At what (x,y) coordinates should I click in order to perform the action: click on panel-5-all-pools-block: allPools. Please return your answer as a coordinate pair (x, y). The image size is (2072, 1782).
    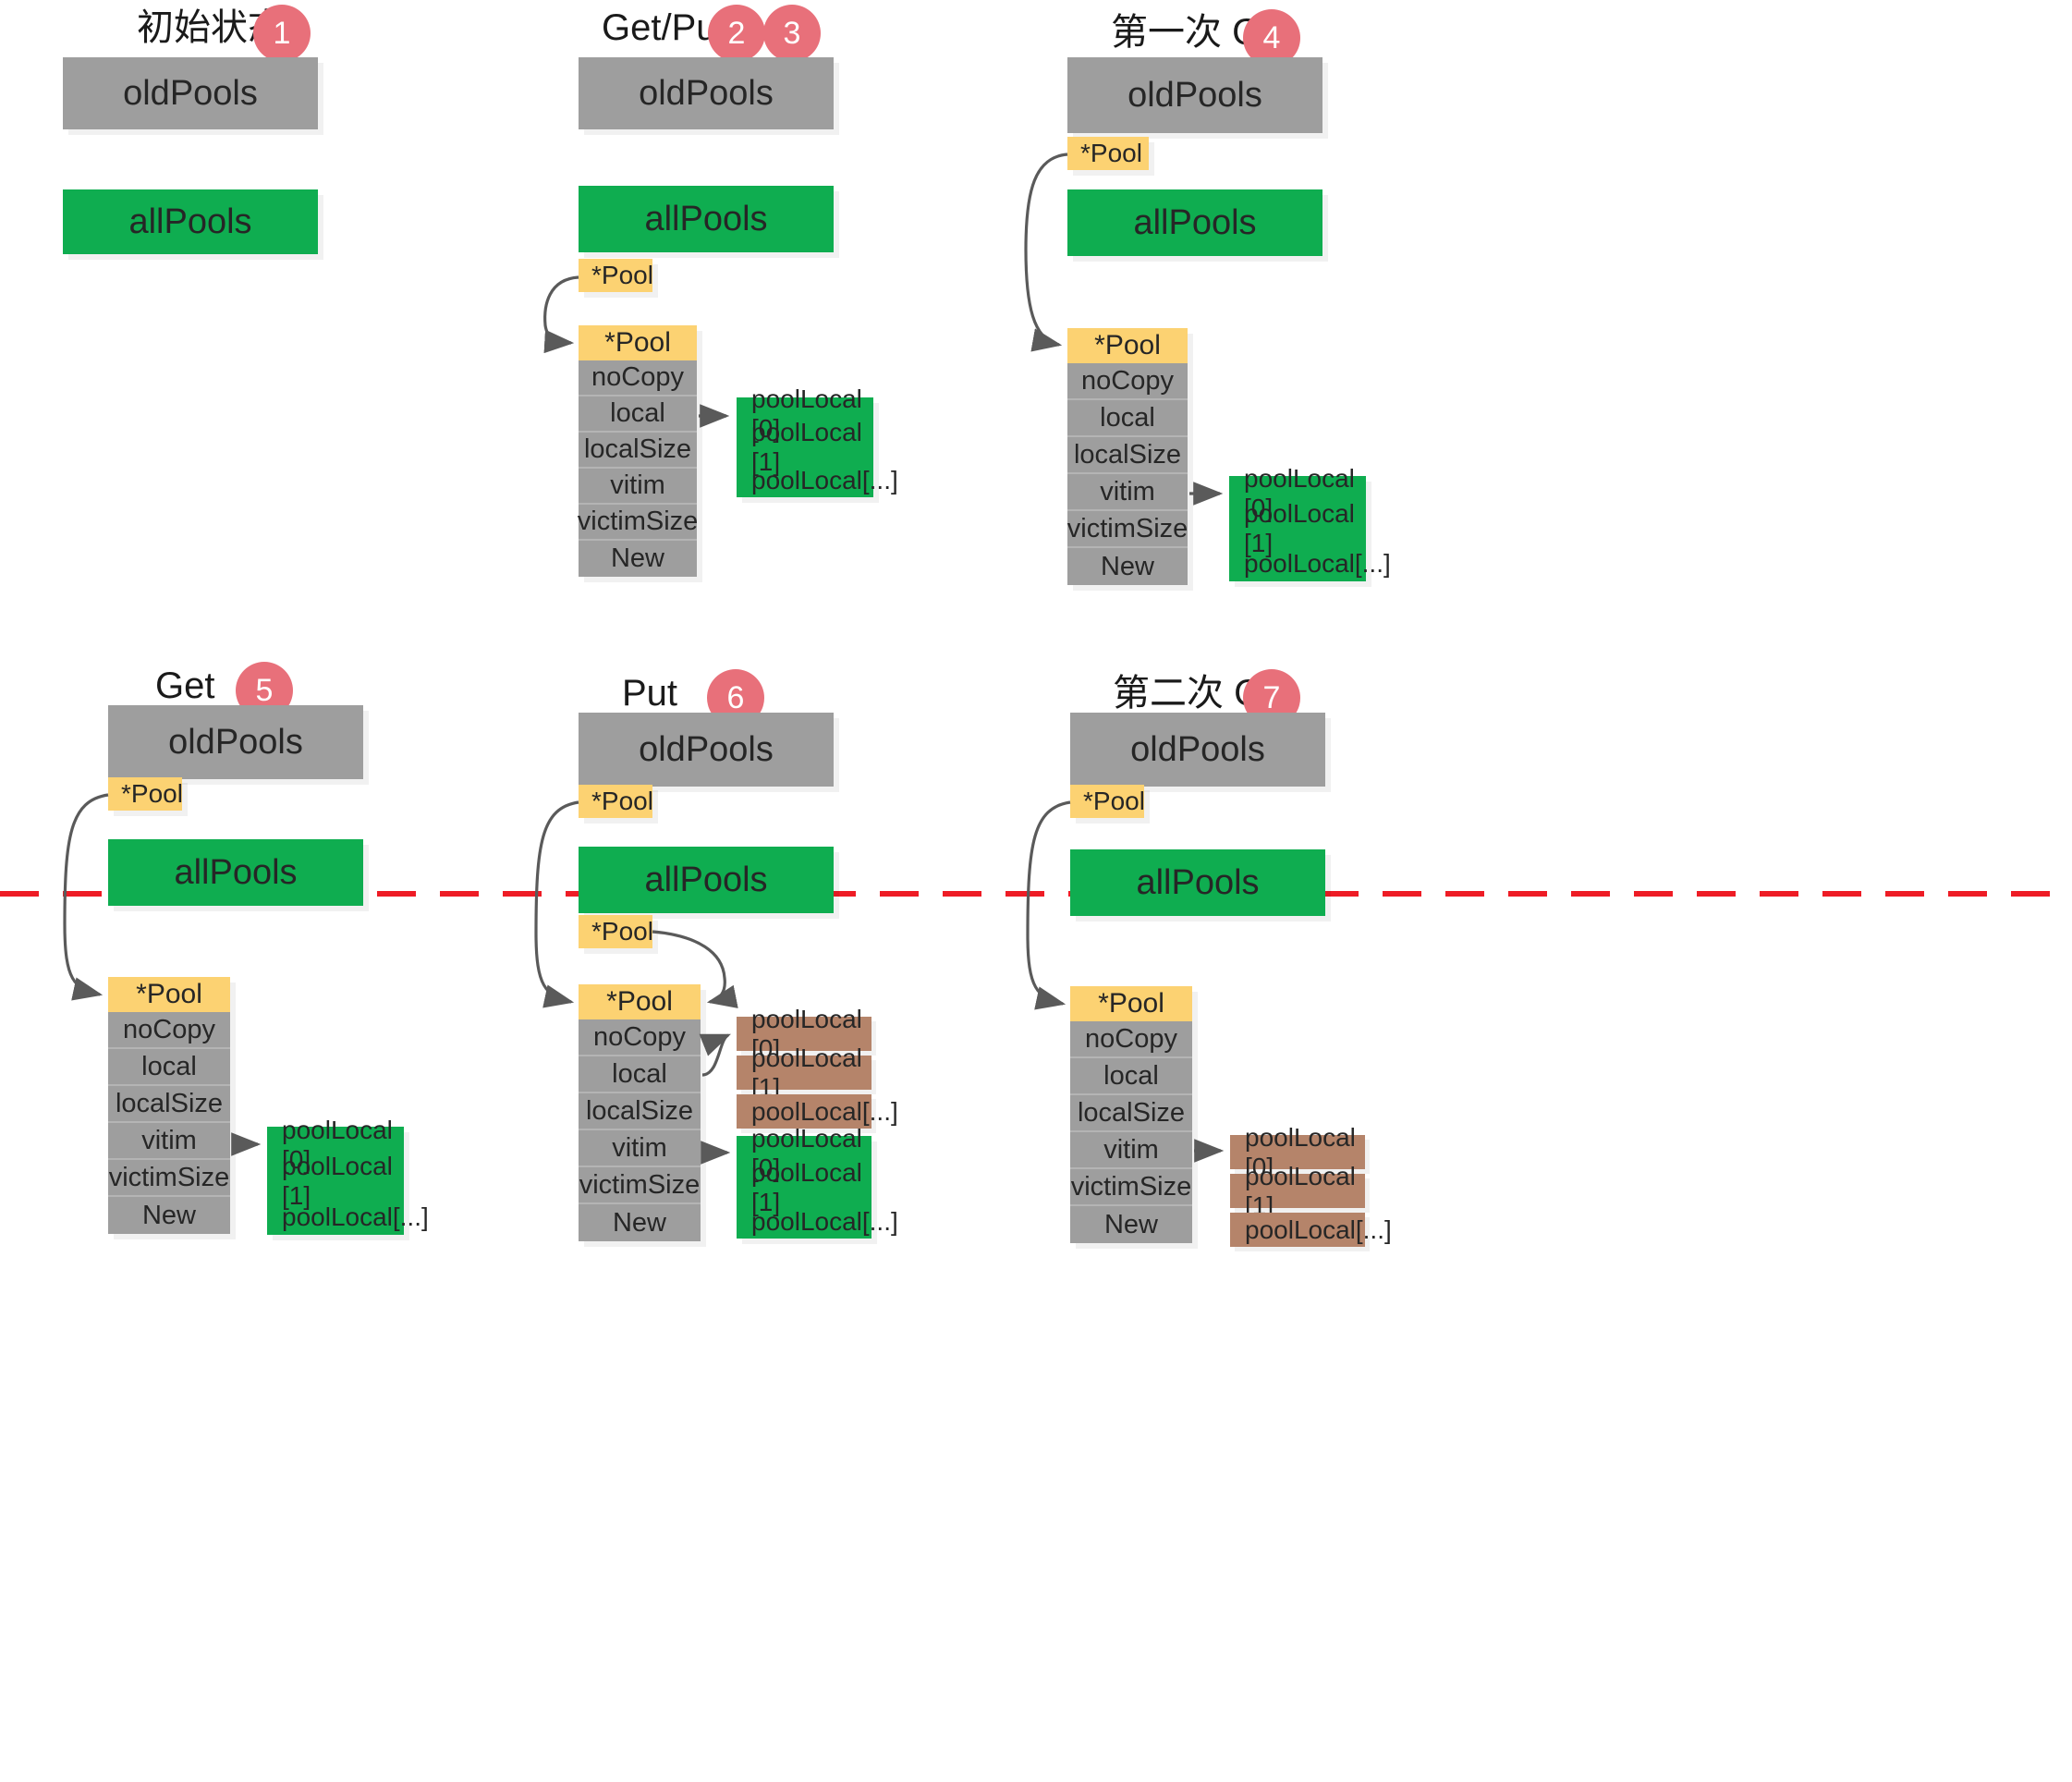
    Looking at the image, I should click on (235, 873).